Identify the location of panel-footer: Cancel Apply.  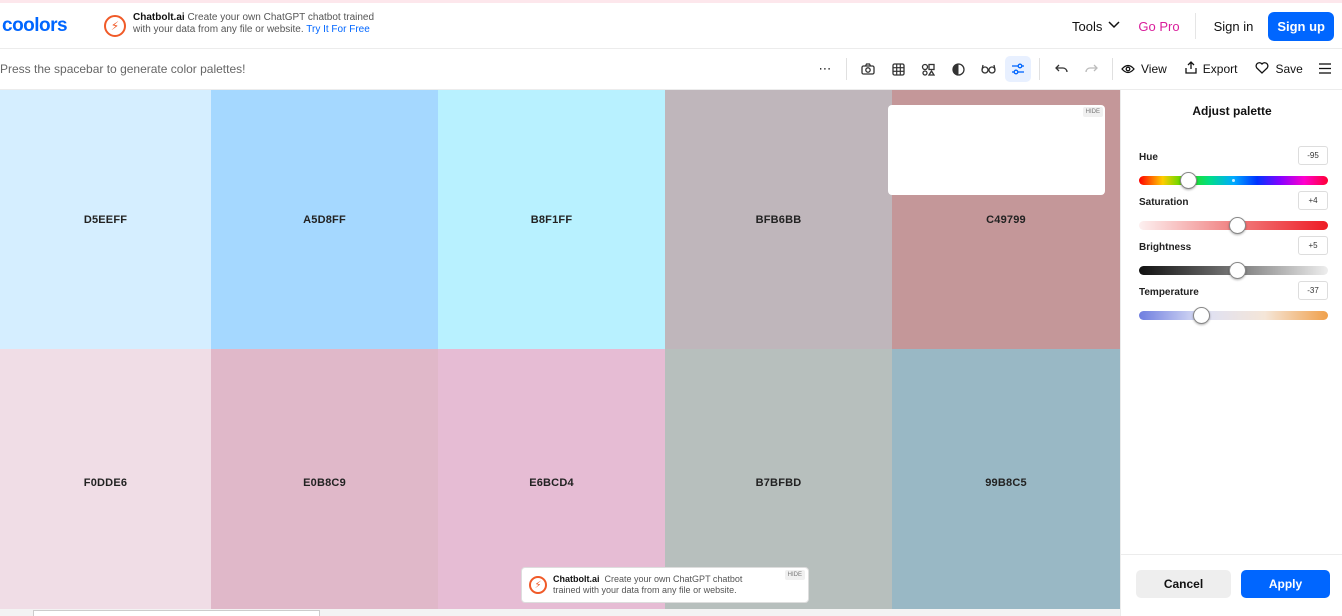
(1231, 585).